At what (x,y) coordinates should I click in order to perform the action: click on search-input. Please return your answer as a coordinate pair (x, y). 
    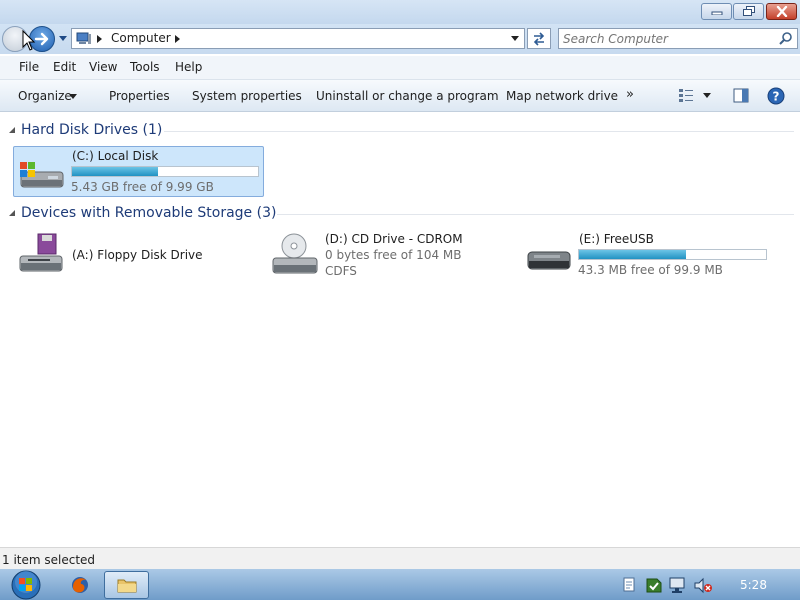
    Looking at the image, I should click on (668, 38).